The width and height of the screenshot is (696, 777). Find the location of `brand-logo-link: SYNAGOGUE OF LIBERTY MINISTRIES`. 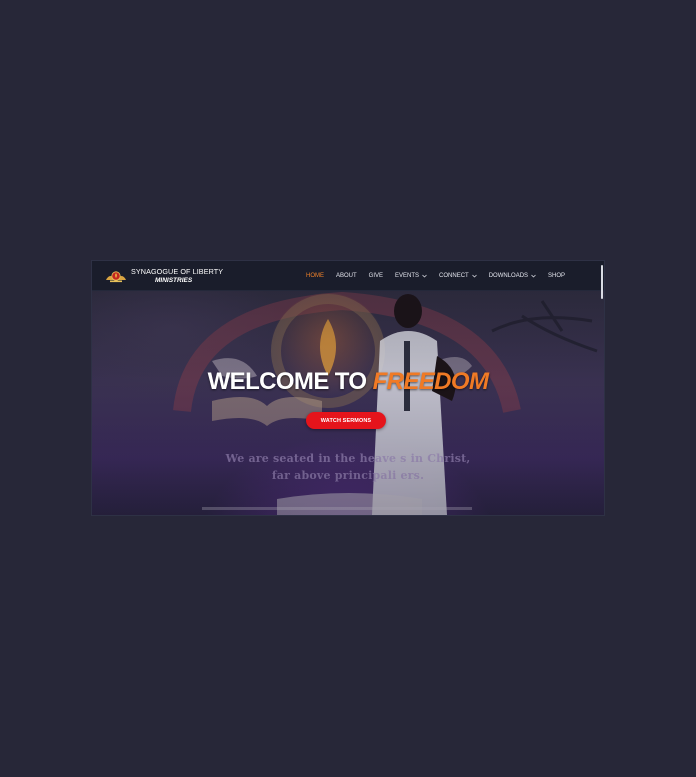

brand-logo-link: SYNAGOGUE OF LIBERTY MINISTRIES is located at coordinates (164, 276).